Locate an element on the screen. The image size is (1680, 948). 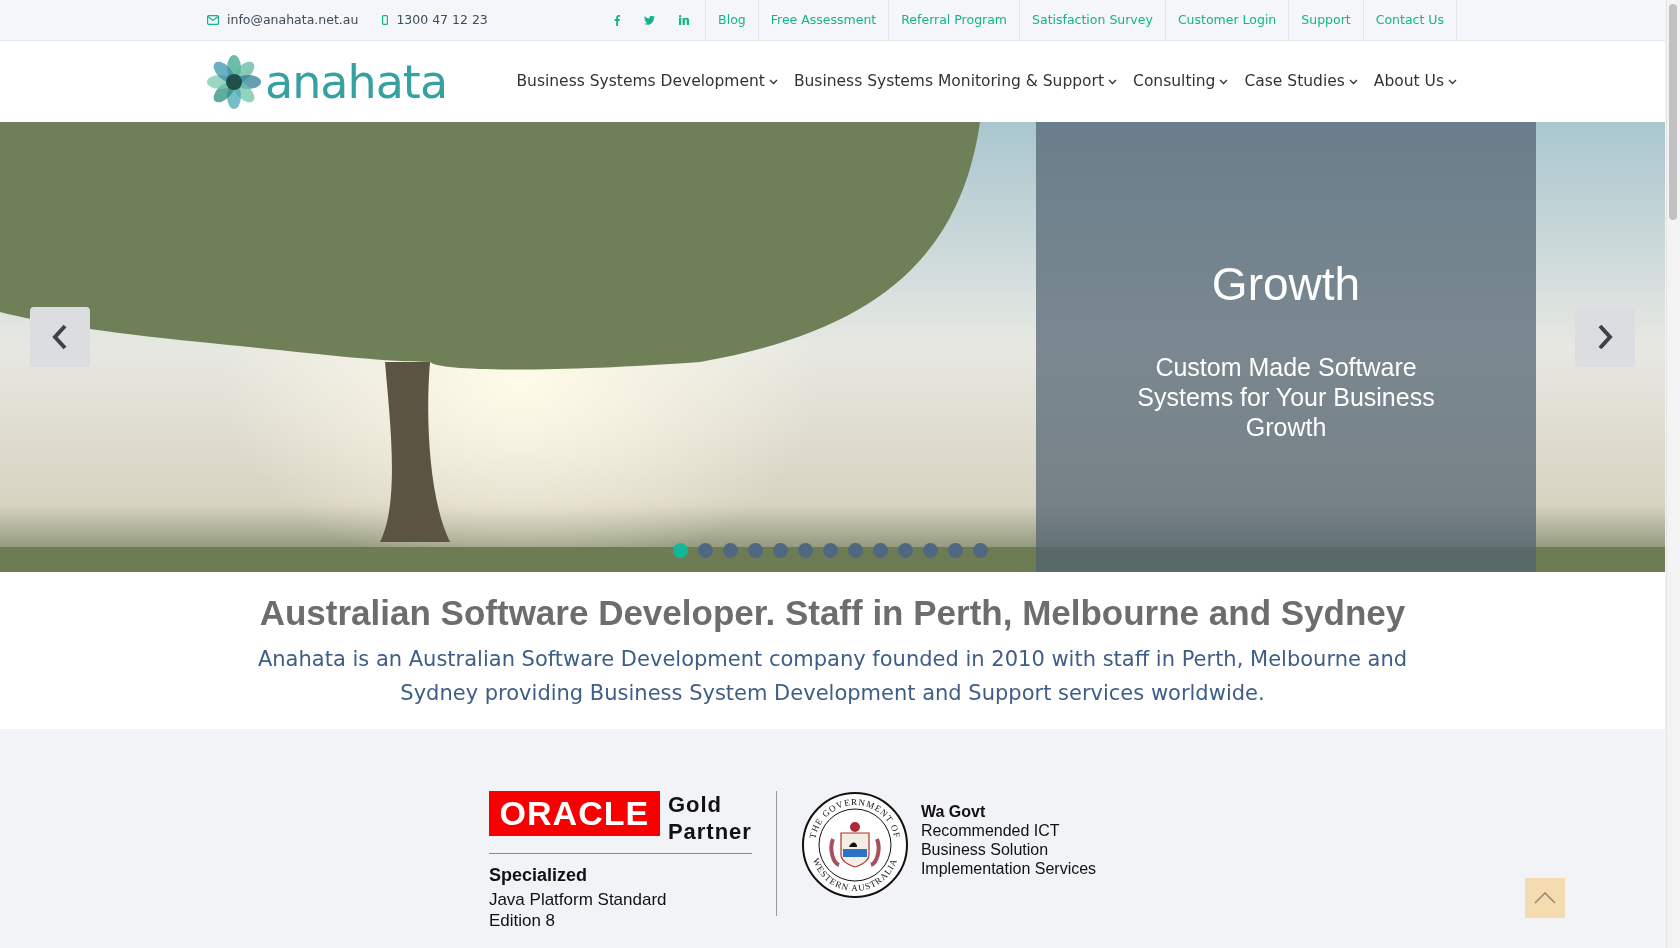
slide-caption: Custom Made Software Systems for Your Business Growth is located at coordinates (1286, 397).